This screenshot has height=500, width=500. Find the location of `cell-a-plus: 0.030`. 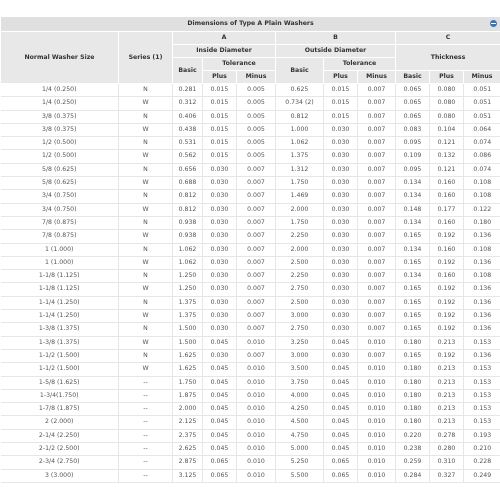

cell-a-plus: 0.030 is located at coordinates (219, 276).